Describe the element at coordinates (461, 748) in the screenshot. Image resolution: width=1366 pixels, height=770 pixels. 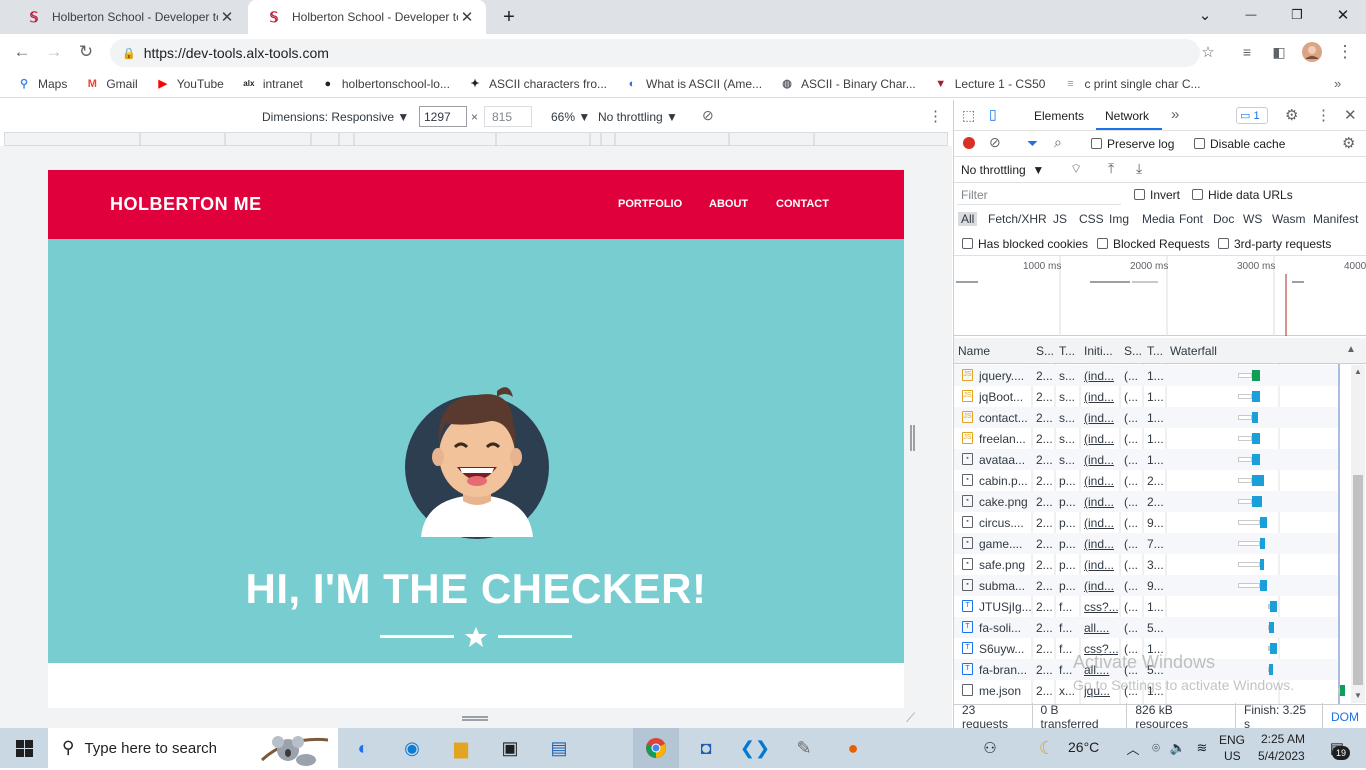
I see `file-explorer-icon: ▆` at that location.